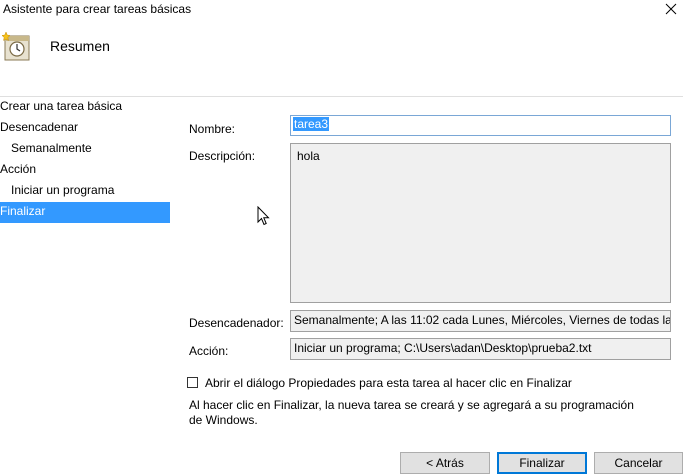  What do you see at coordinates (85, 191) in the screenshot?
I see `sidebar-item-iniciar-programa: Iniciar un programa` at bounding box center [85, 191].